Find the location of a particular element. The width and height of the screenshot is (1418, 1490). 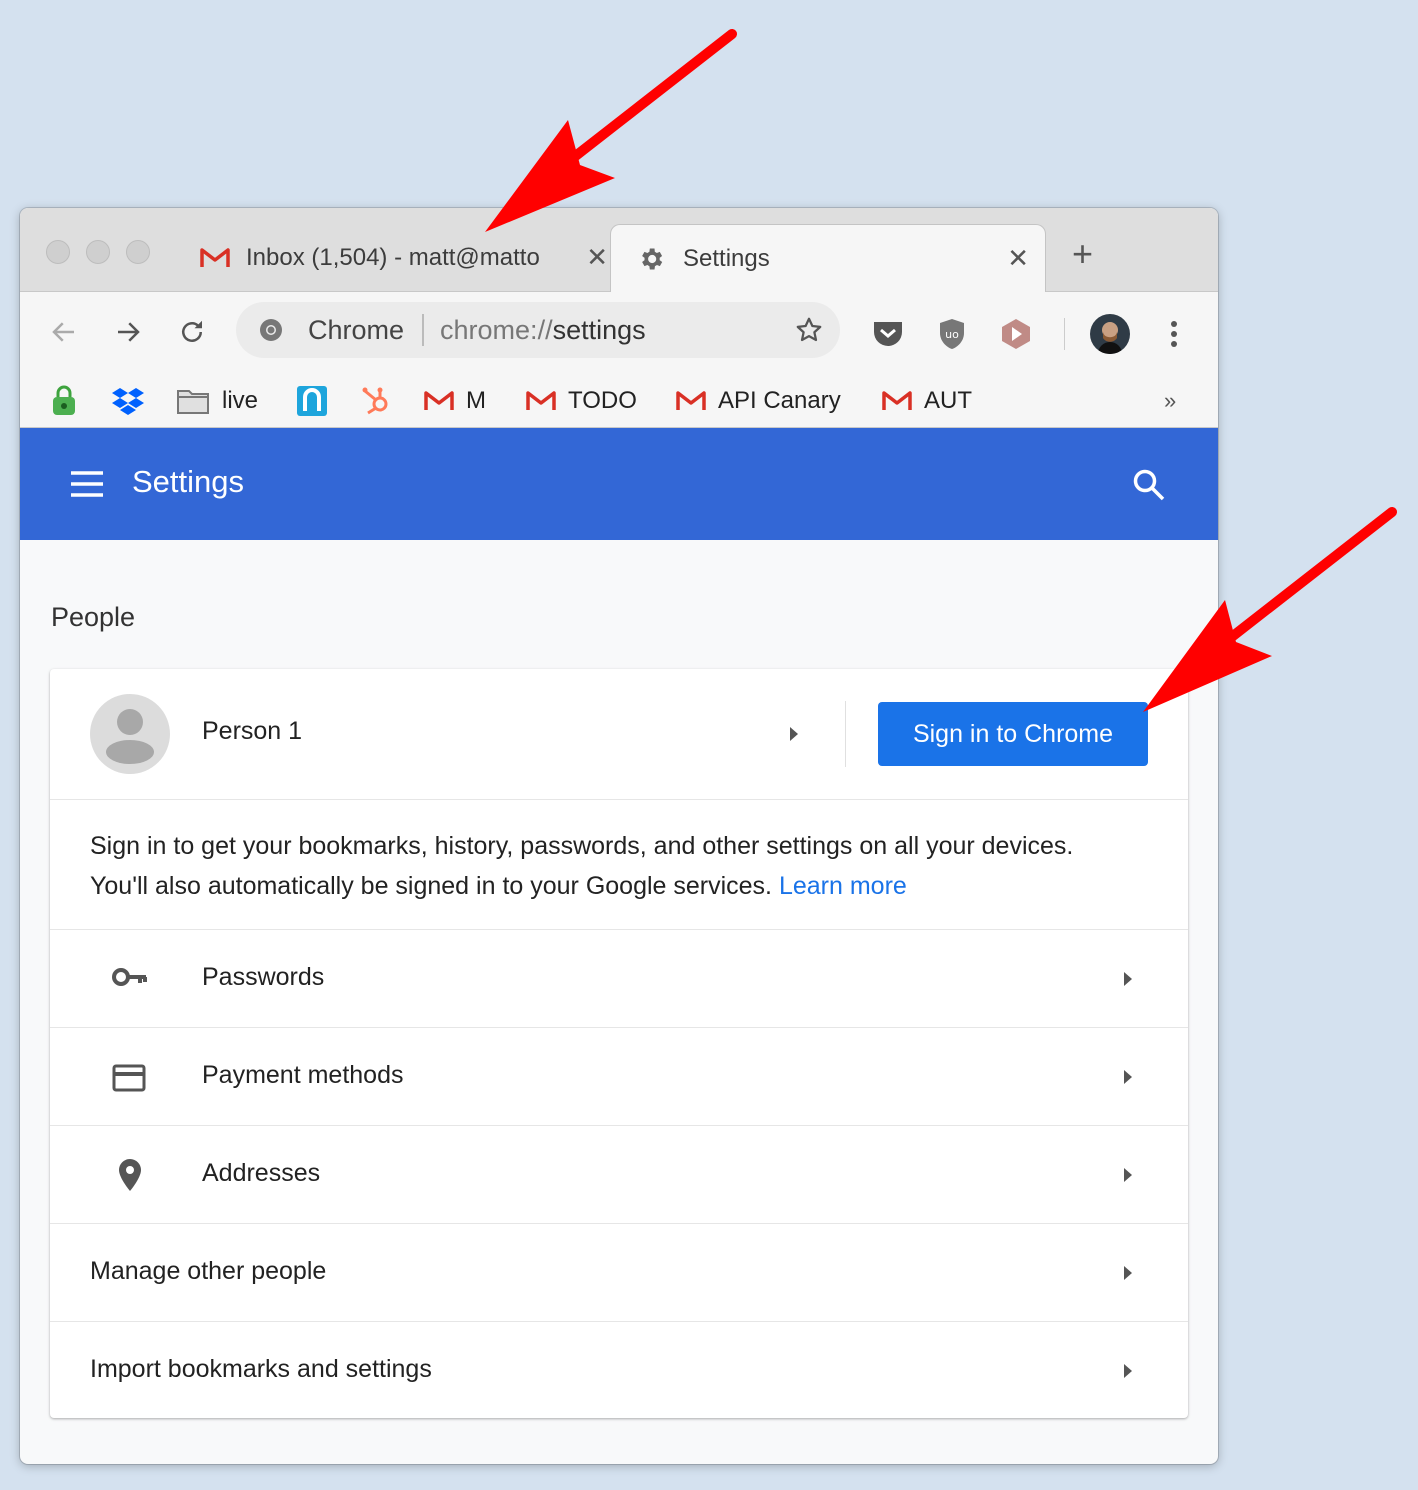

ublock-icon: uo is located at coordinates (952, 334).